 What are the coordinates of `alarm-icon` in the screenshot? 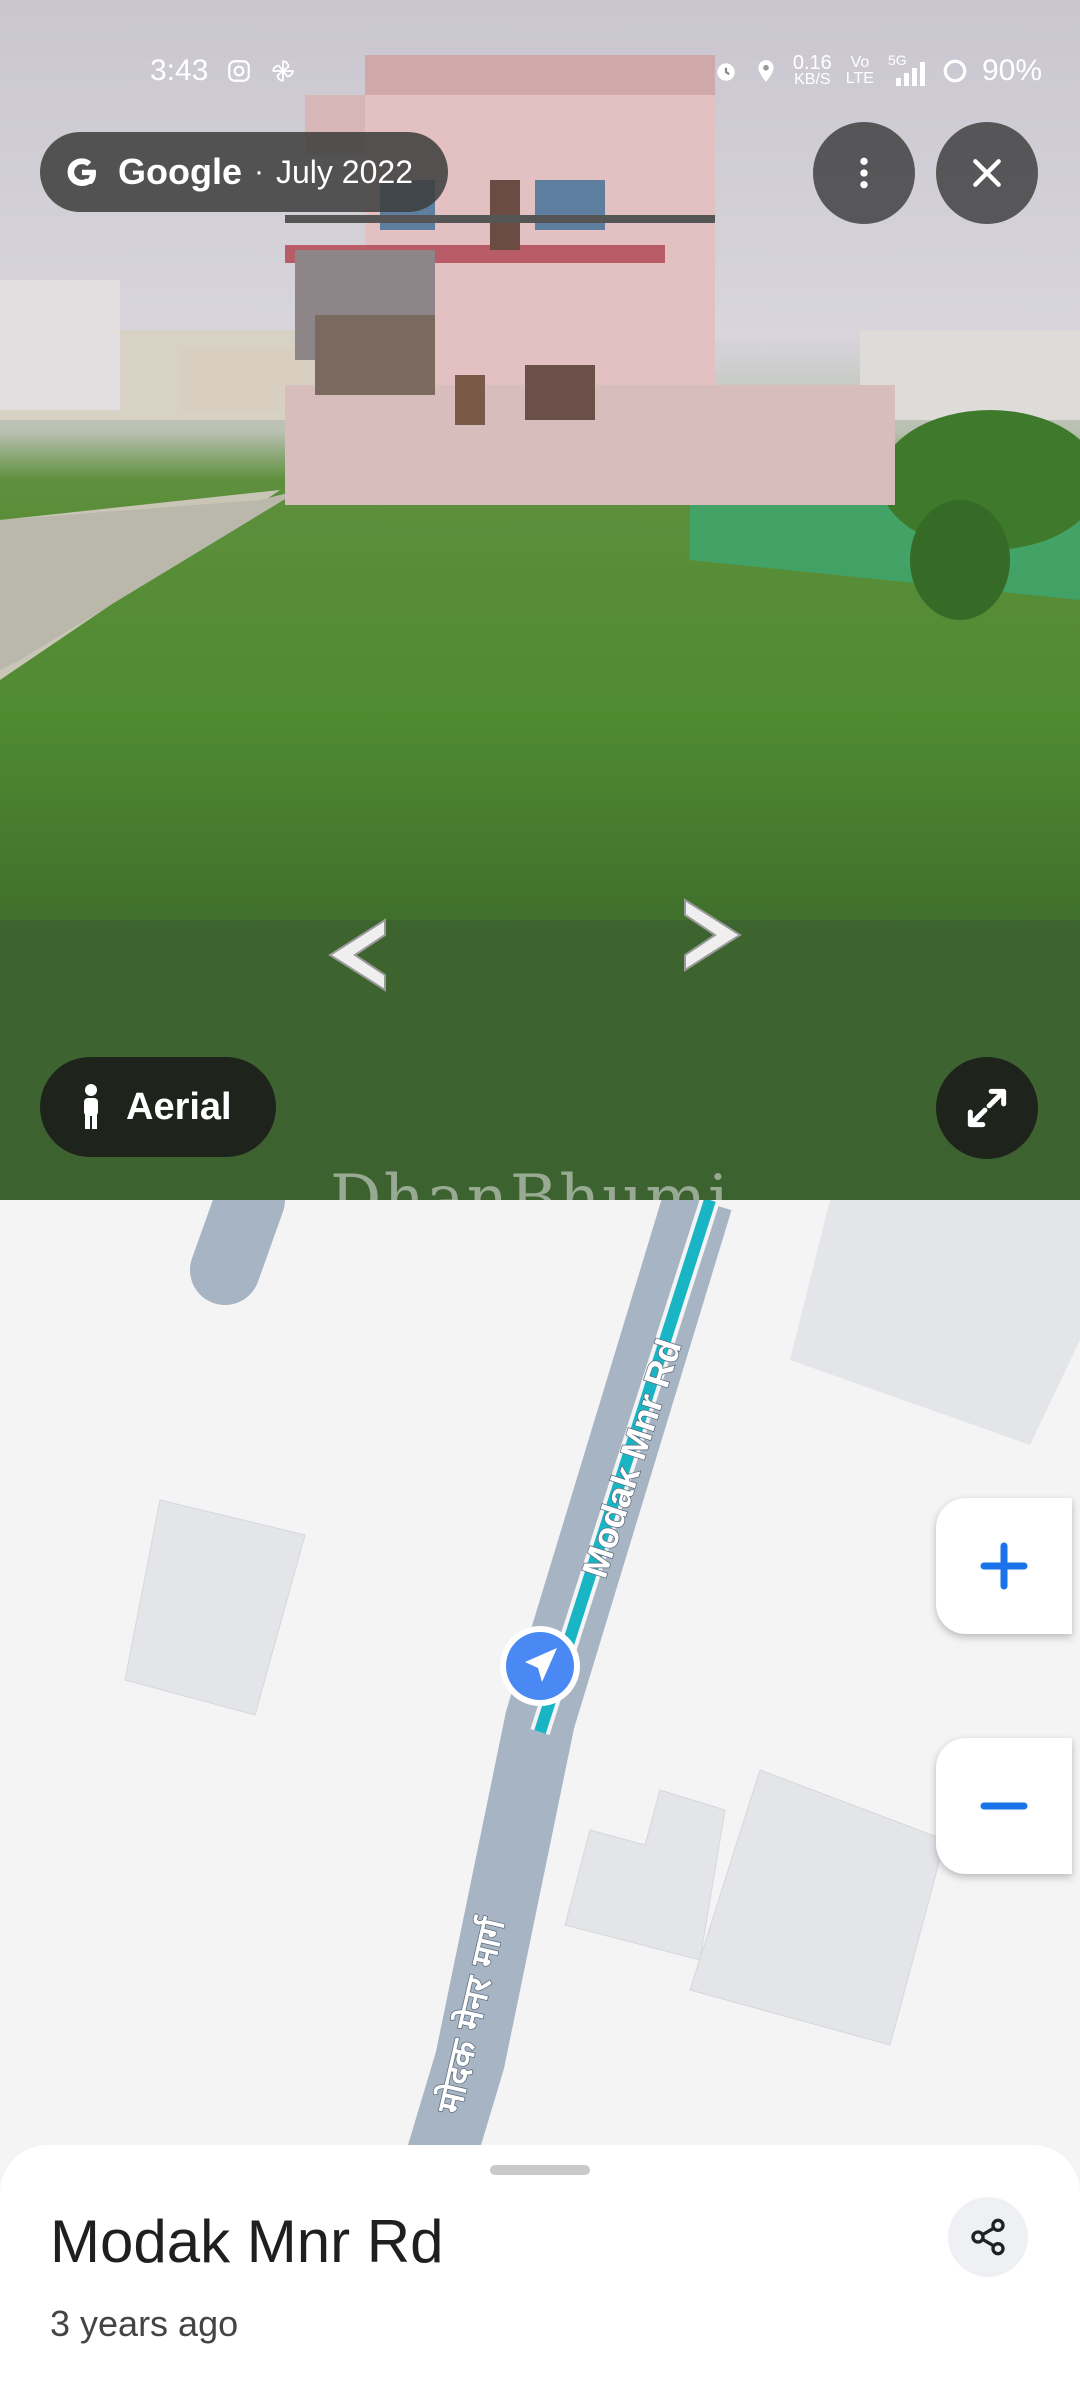 It's located at (726, 72).